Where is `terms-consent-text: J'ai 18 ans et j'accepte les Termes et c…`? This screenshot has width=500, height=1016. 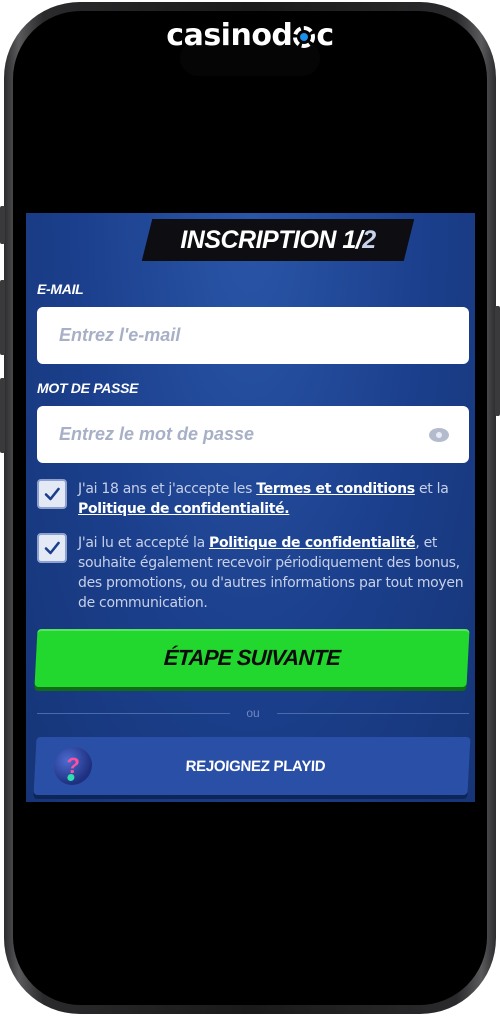 terms-consent-text: J'ai 18 ans et j'accepte les Termes et c… is located at coordinates (273, 499).